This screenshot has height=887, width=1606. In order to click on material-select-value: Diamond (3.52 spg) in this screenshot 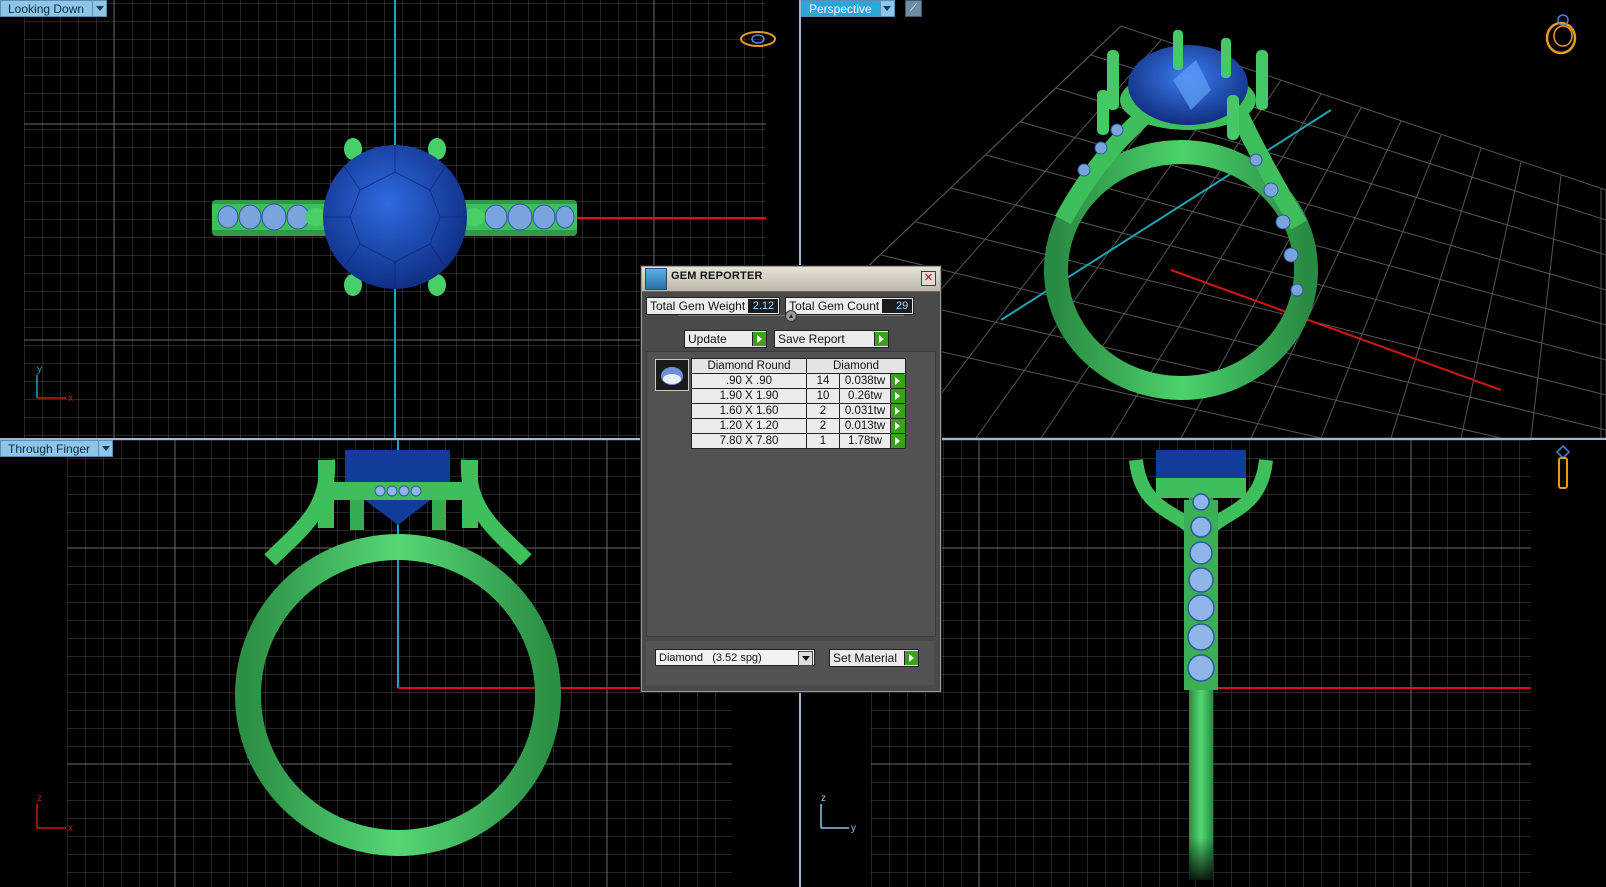, I will do `click(710, 658)`.